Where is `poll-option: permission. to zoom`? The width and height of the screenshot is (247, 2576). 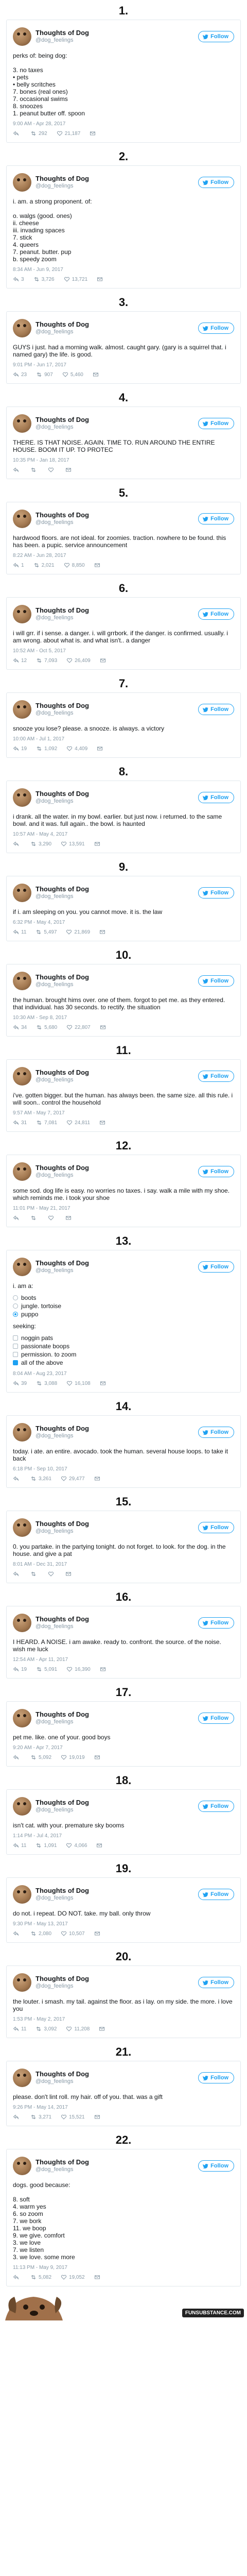 poll-option: permission. to zoom is located at coordinates (123, 1354).